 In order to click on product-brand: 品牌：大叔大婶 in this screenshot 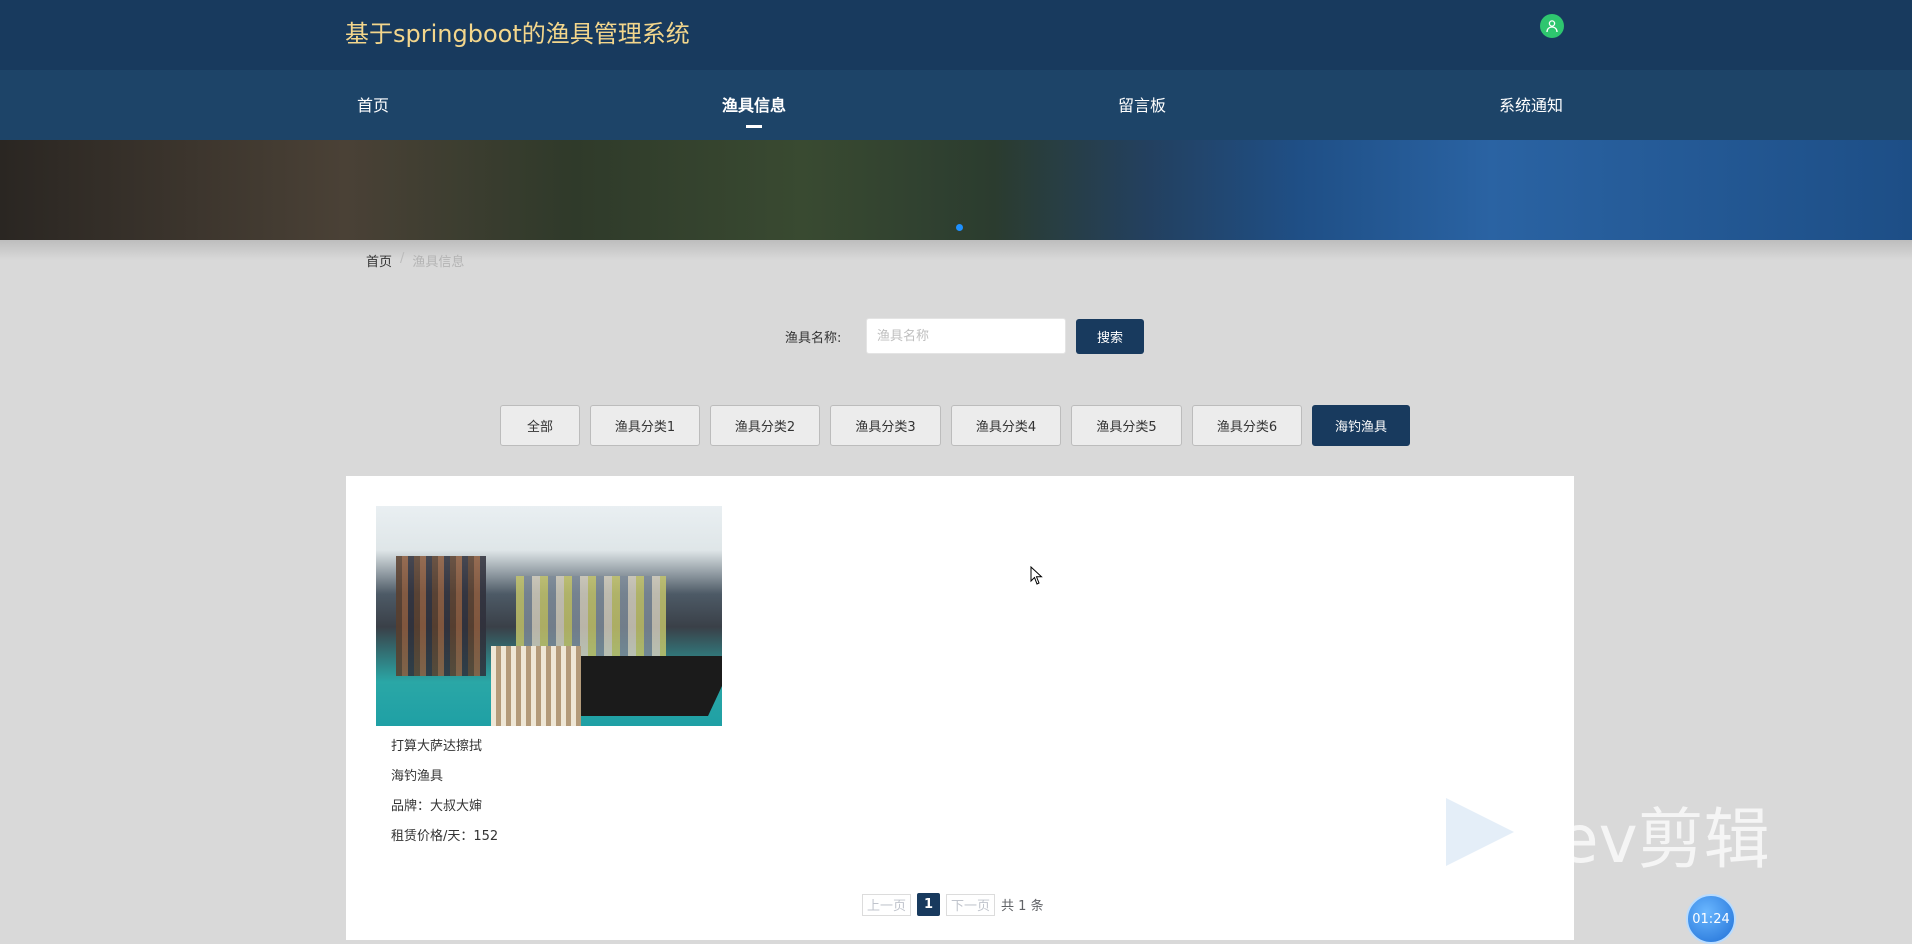, I will do `click(437, 806)`.